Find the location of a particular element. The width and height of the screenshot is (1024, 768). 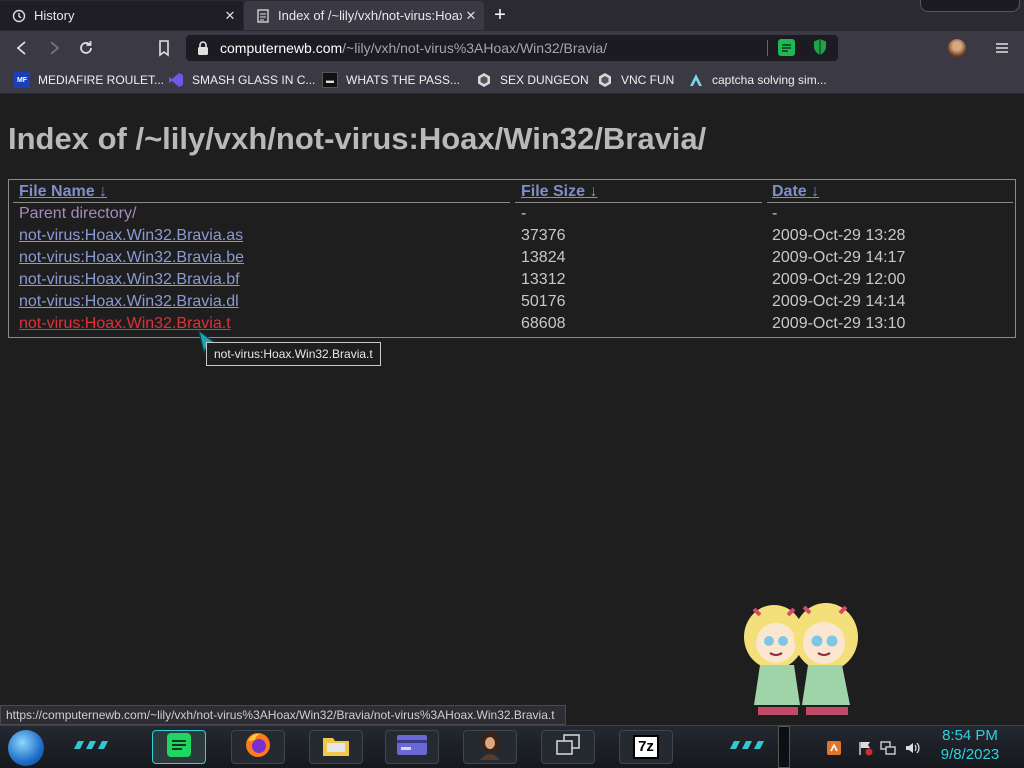

bookmark-sex-dungeon: SEX DUNGEON is located at coordinates (532, 80).